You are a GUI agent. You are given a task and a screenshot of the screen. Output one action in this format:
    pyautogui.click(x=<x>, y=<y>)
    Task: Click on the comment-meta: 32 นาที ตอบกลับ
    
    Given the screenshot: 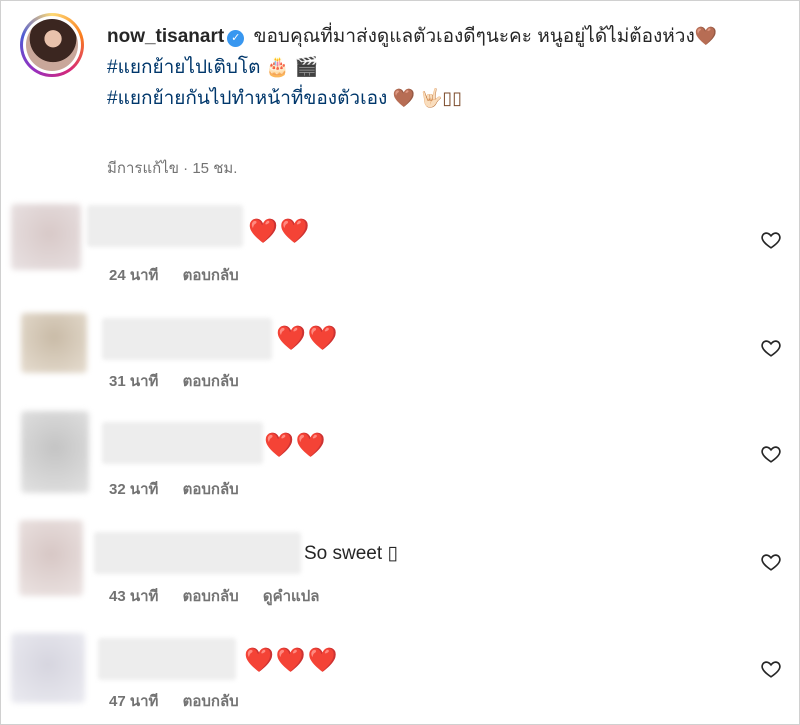 What is the action you would take?
    pyautogui.click(x=184, y=489)
    